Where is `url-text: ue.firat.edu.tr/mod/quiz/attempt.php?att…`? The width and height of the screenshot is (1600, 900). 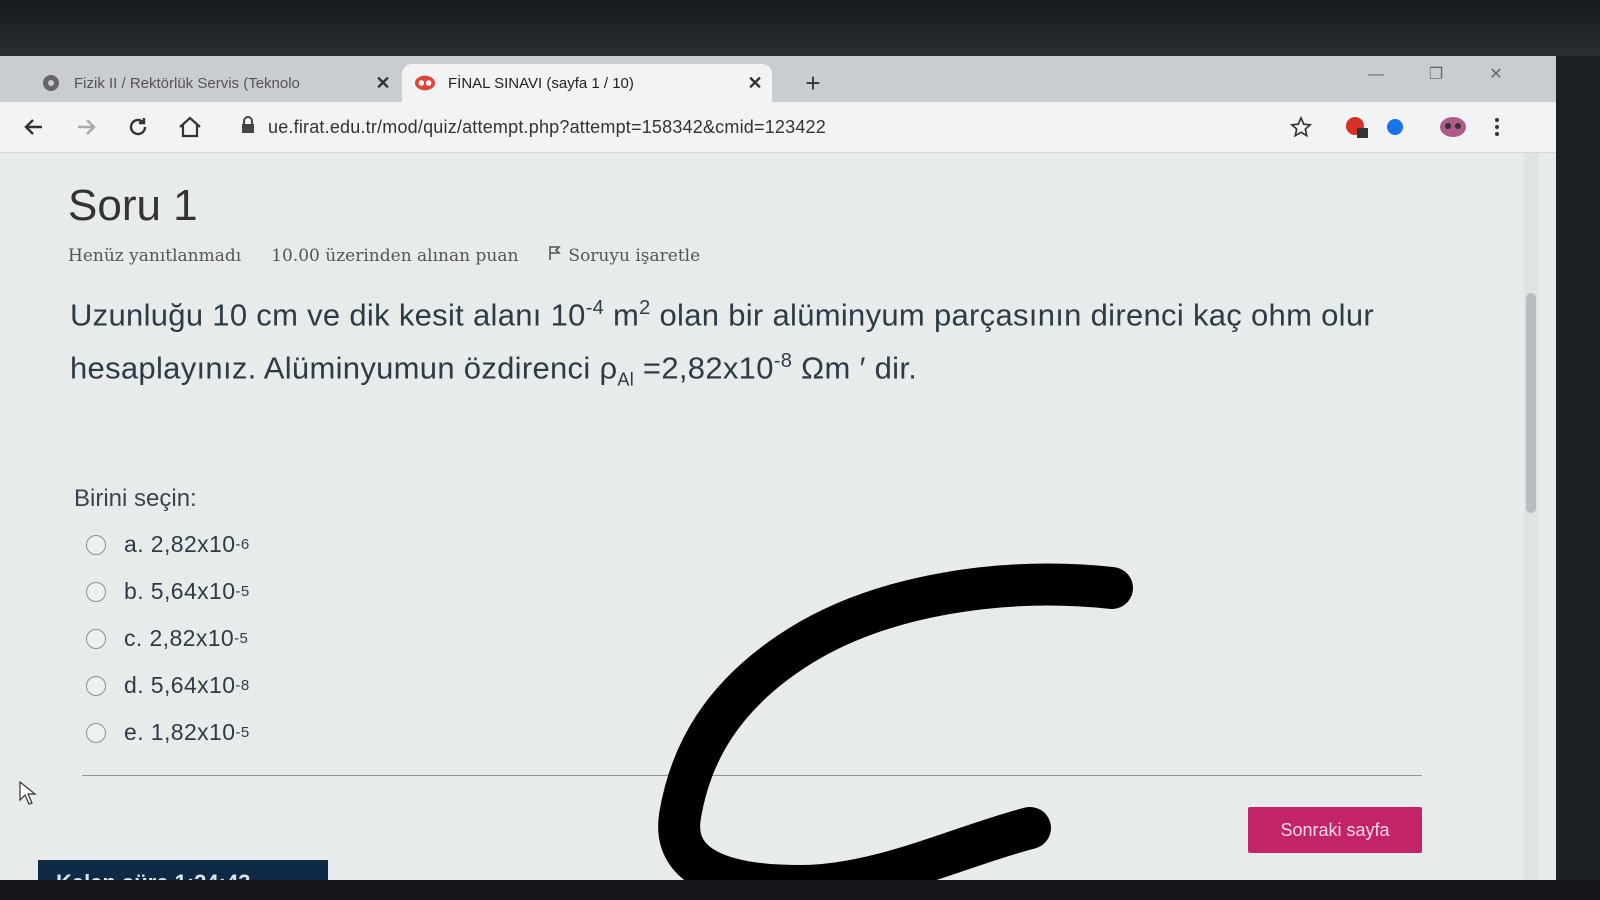
url-text: ue.firat.edu.tr/mod/quiz/attempt.php?att… is located at coordinates (547, 126).